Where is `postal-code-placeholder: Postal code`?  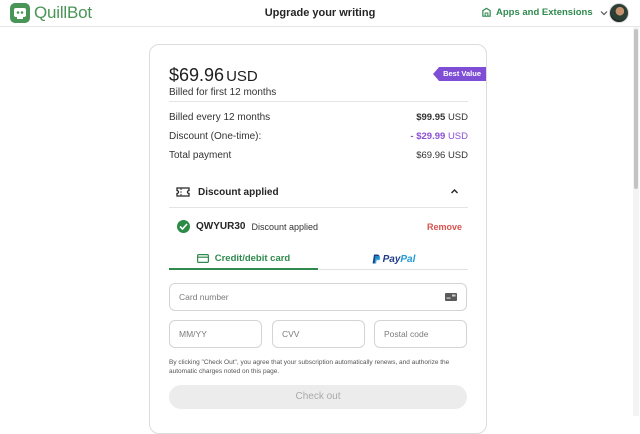 postal-code-placeholder: Postal code is located at coordinates (406, 334).